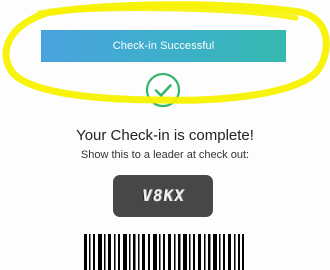 The image size is (330, 270). I want to click on security-code: V8KX, so click(163, 195).